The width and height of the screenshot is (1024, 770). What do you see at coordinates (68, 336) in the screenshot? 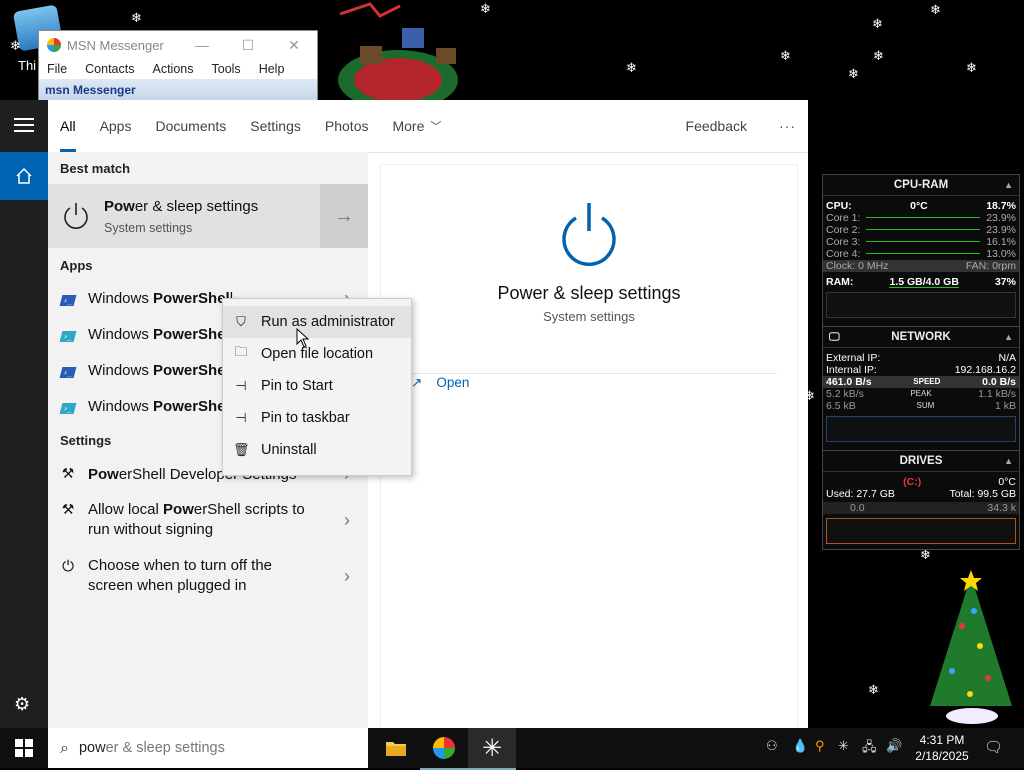
I see `powershell-ise-icon: ›_` at bounding box center [68, 336].